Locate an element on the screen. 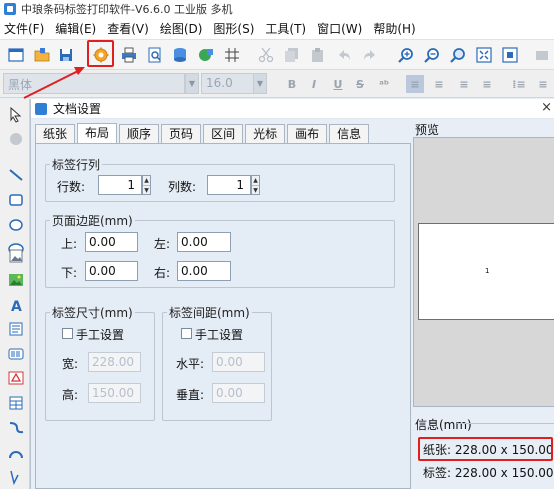 The width and height of the screenshot is (554, 489). barcode-tool-icon is located at coordinates (16, 354).